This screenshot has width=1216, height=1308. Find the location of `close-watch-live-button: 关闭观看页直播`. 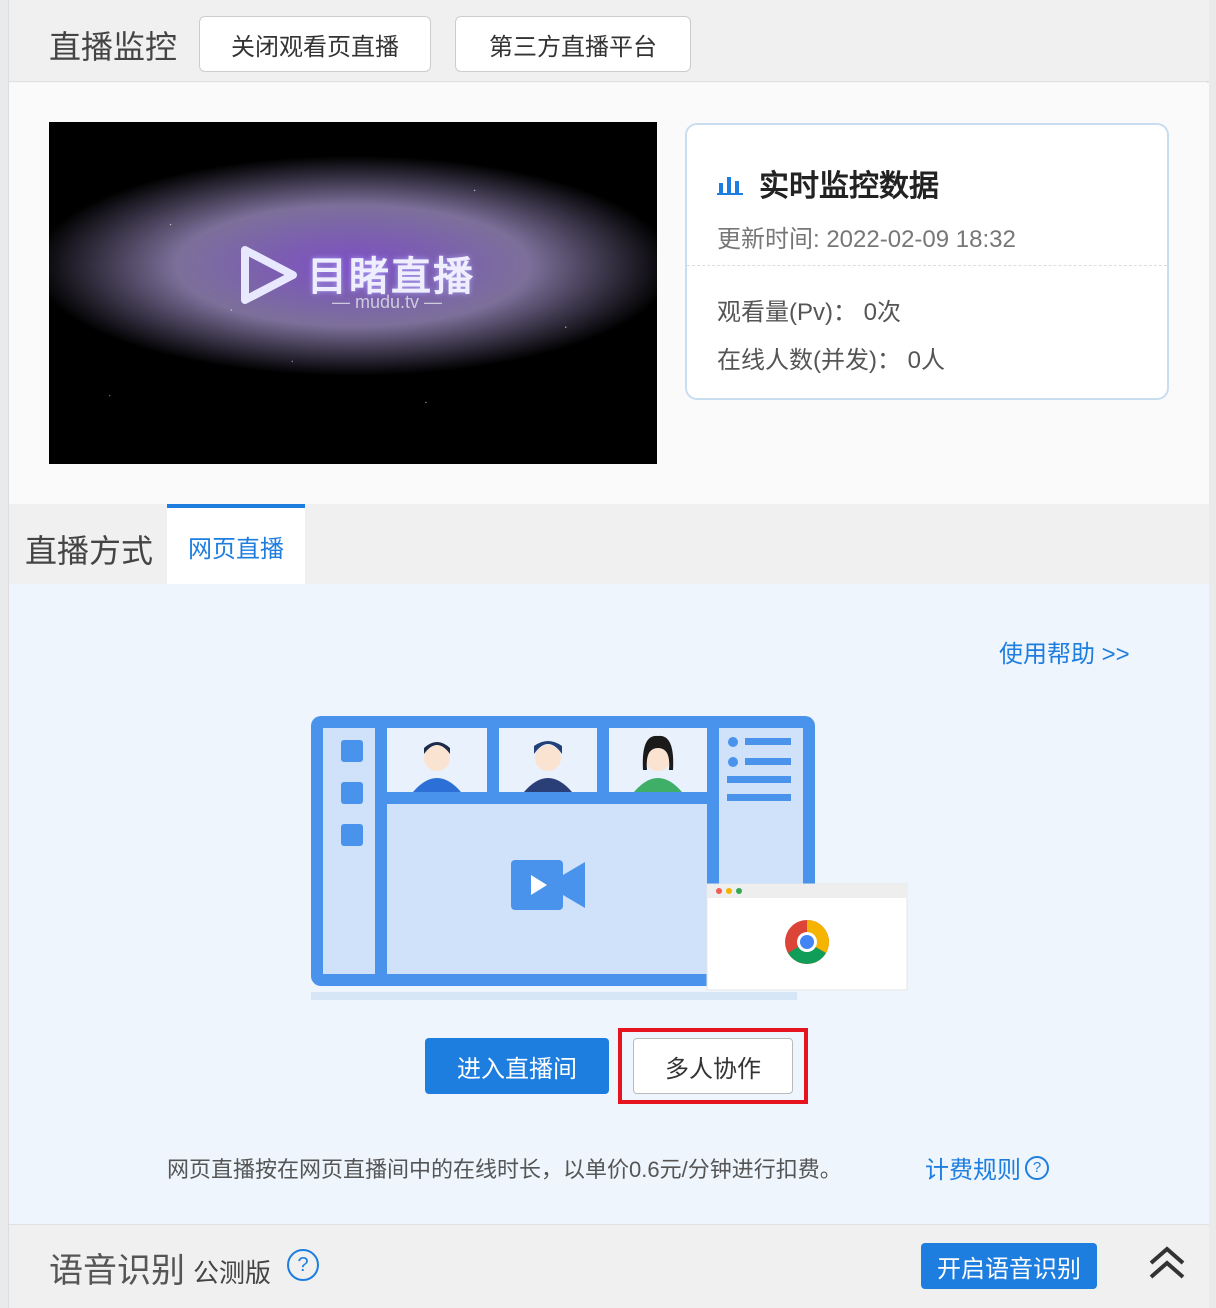

close-watch-live-button: 关闭观看页直播 is located at coordinates (315, 44).